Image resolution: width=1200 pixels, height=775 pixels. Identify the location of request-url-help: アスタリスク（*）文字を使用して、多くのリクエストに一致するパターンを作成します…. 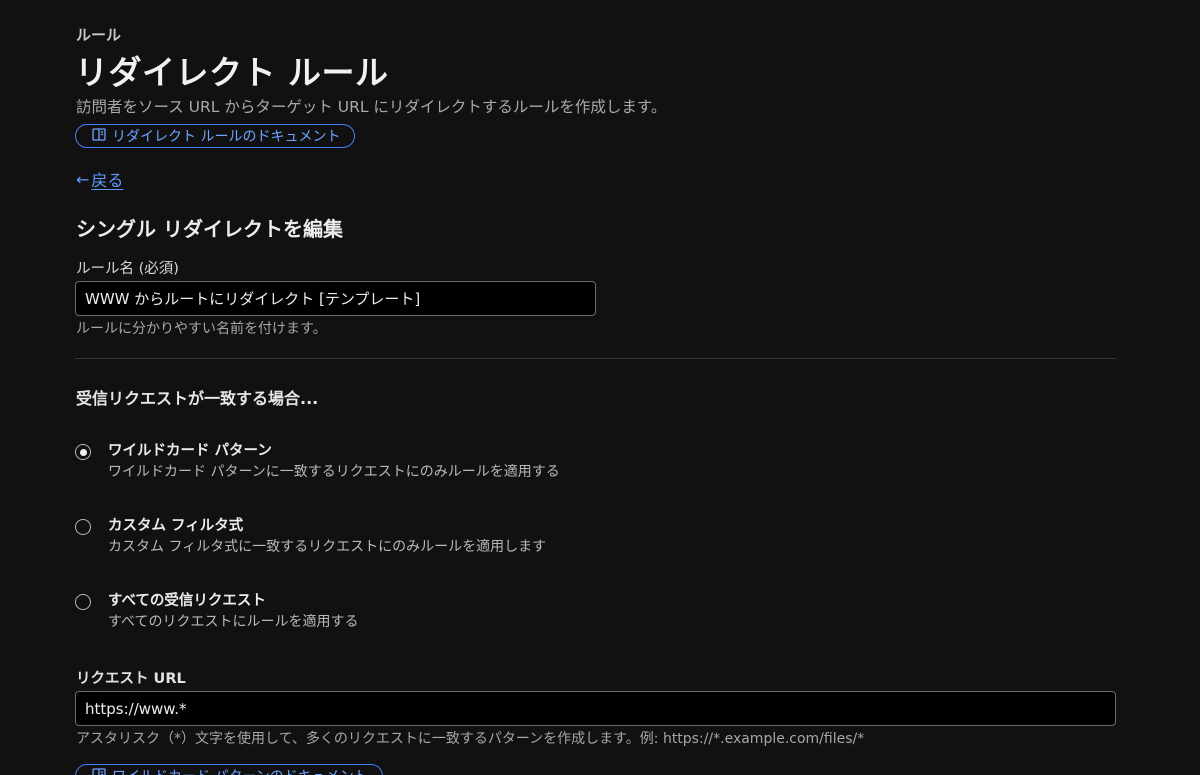
(470, 739).